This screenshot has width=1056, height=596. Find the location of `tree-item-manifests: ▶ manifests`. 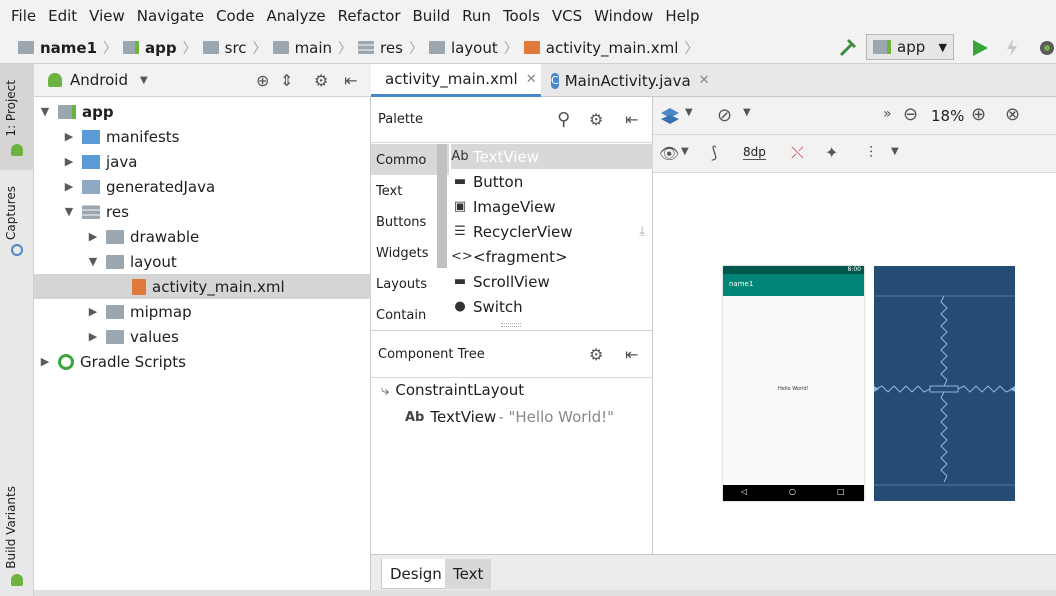

tree-item-manifests: ▶ manifests is located at coordinates (202, 136).